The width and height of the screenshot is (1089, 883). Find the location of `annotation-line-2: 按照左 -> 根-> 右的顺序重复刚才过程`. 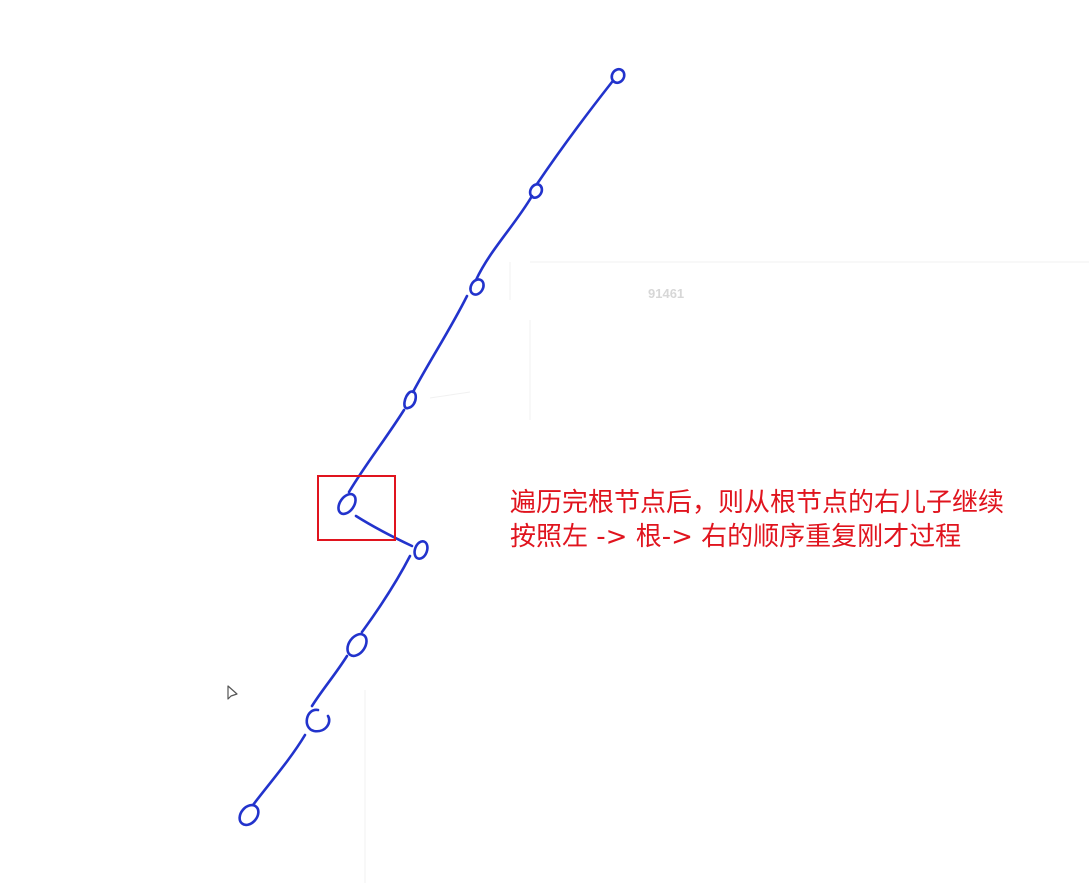

annotation-line-2: 按照左 -> 根-> 右的顺序重复刚才过程 is located at coordinates (736, 537).